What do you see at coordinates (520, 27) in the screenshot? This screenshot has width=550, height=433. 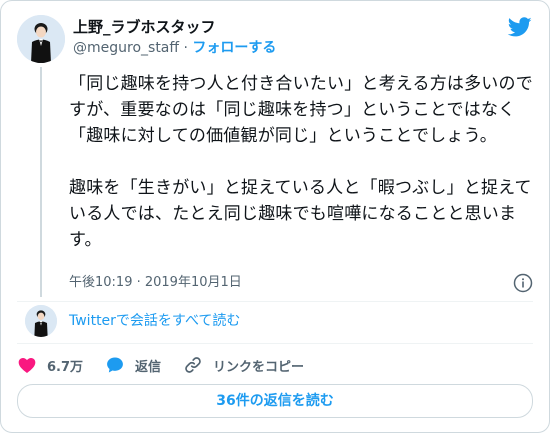 I see `twitter-bird-icon` at bounding box center [520, 27].